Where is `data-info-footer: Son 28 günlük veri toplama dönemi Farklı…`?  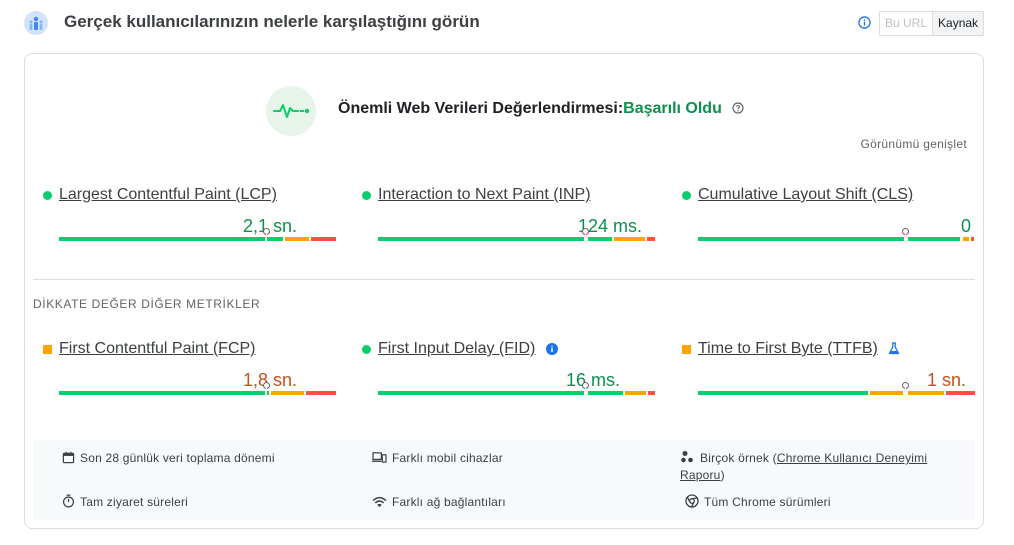
data-info-footer: Son 28 günlük veri toplama dönemi Farklı… is located at coordinates (504, 480).